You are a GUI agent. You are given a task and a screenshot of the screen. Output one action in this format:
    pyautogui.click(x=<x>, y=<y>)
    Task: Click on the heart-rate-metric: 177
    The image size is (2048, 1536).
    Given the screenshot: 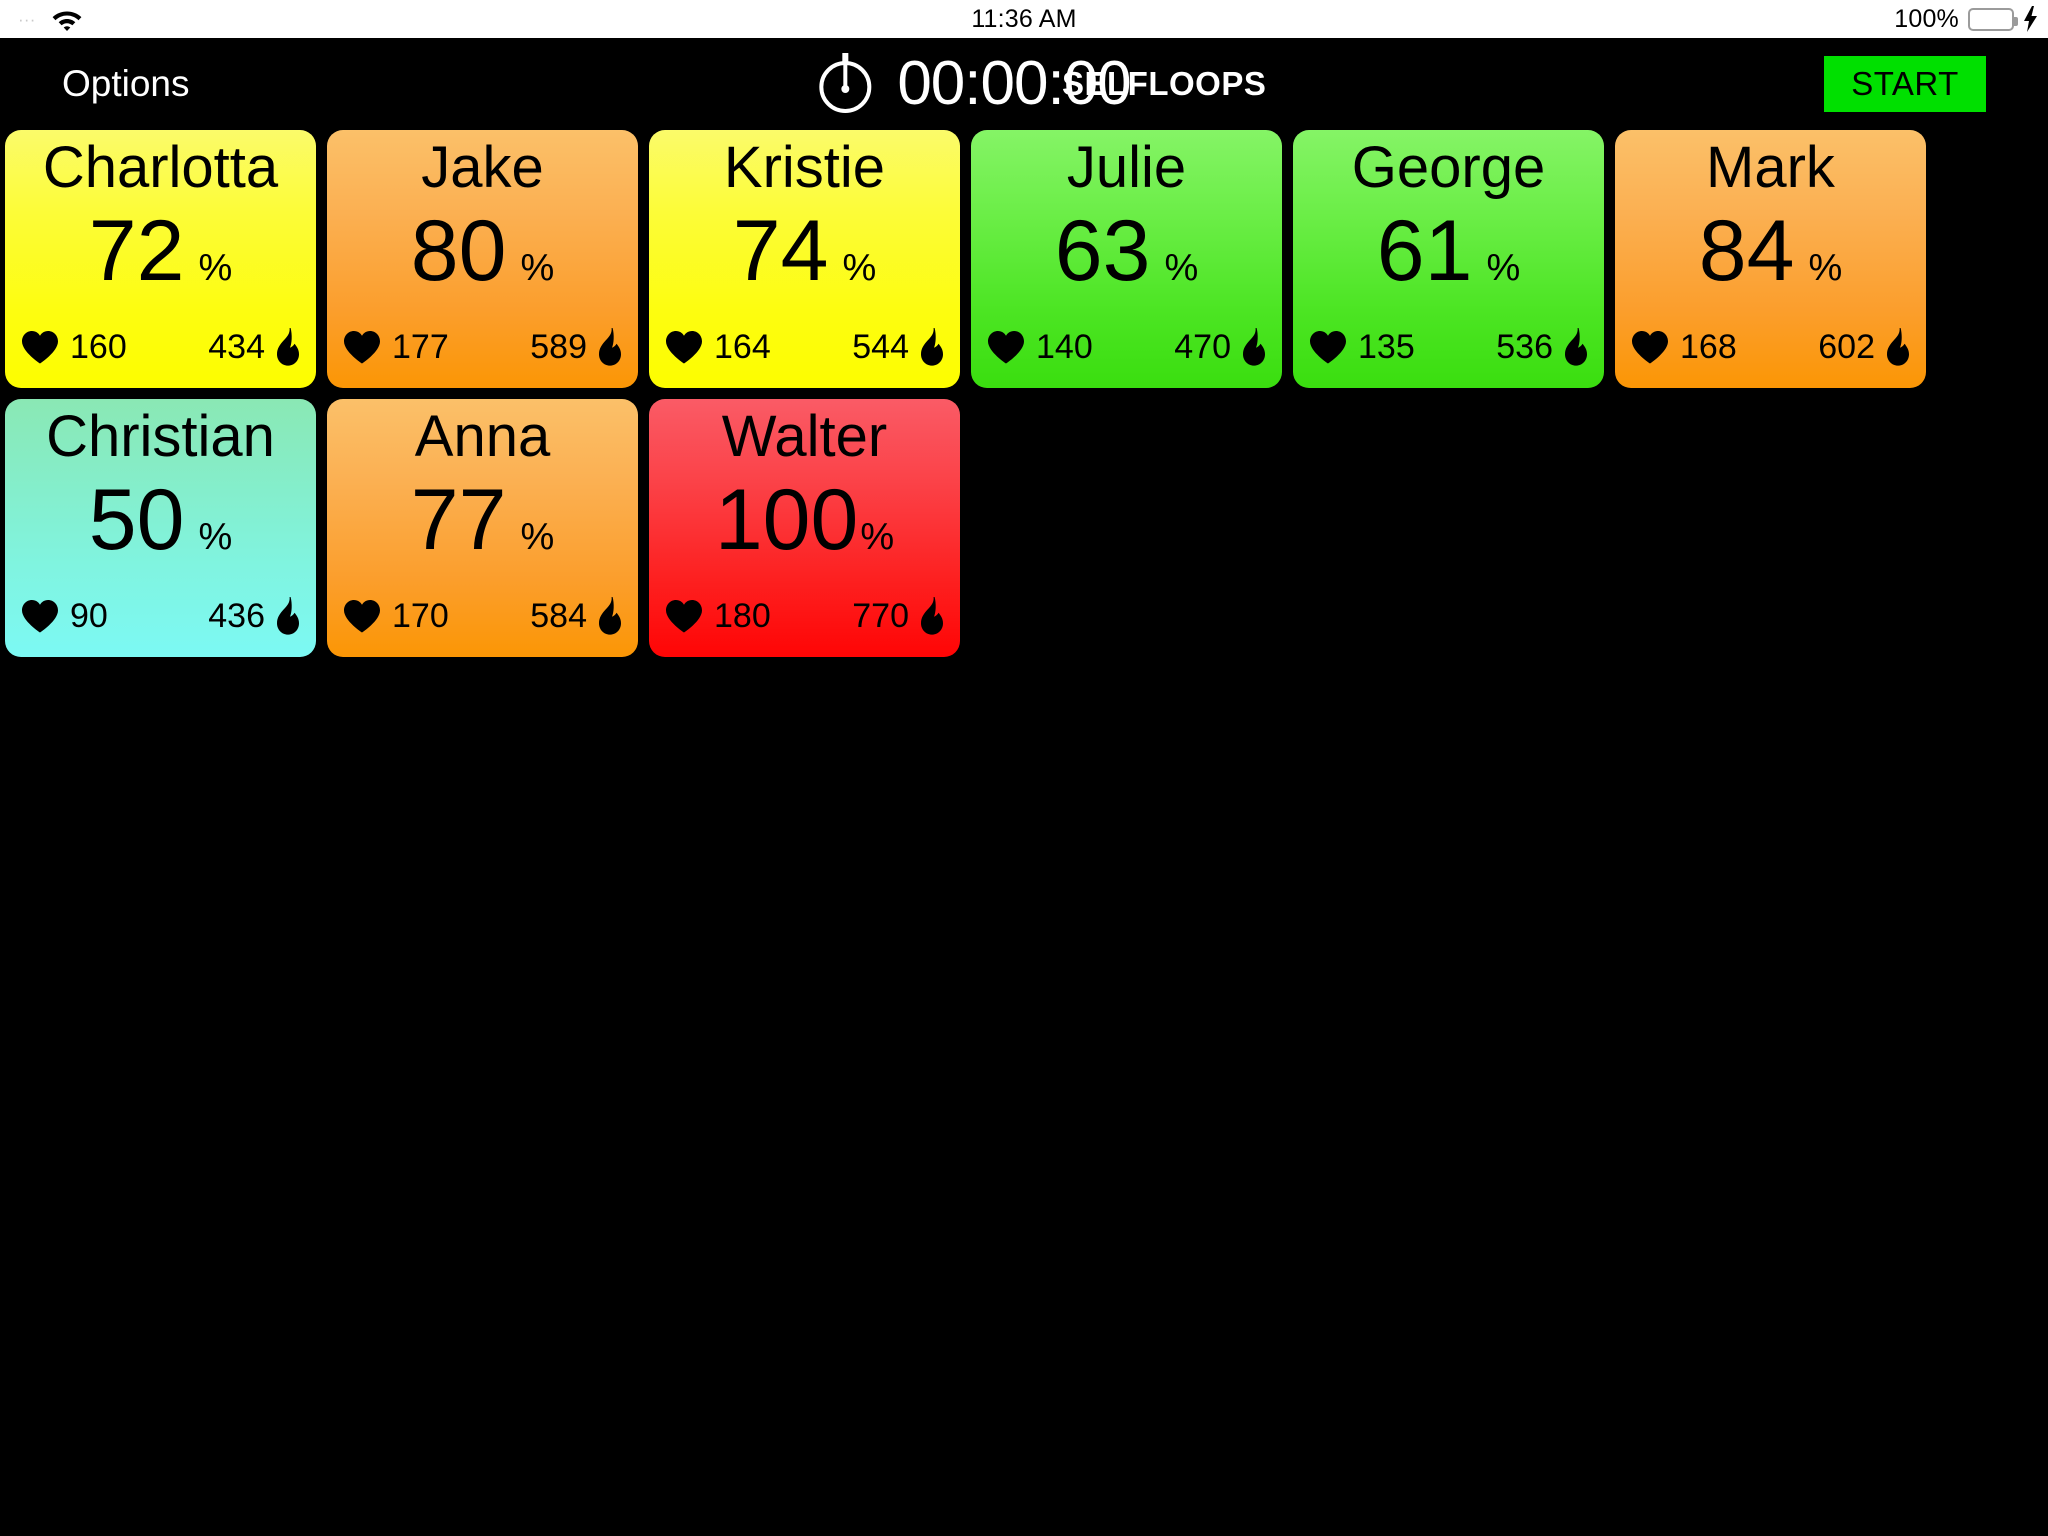 What is the action you would take?
    pyautogui.click(x=396, y=347)
    